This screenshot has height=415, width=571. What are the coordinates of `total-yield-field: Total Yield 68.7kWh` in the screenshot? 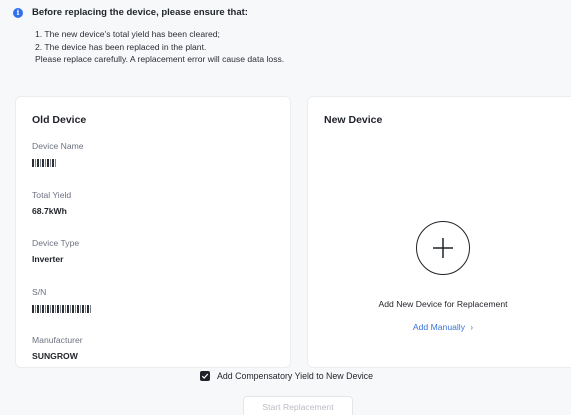 It's located at (51, 203).